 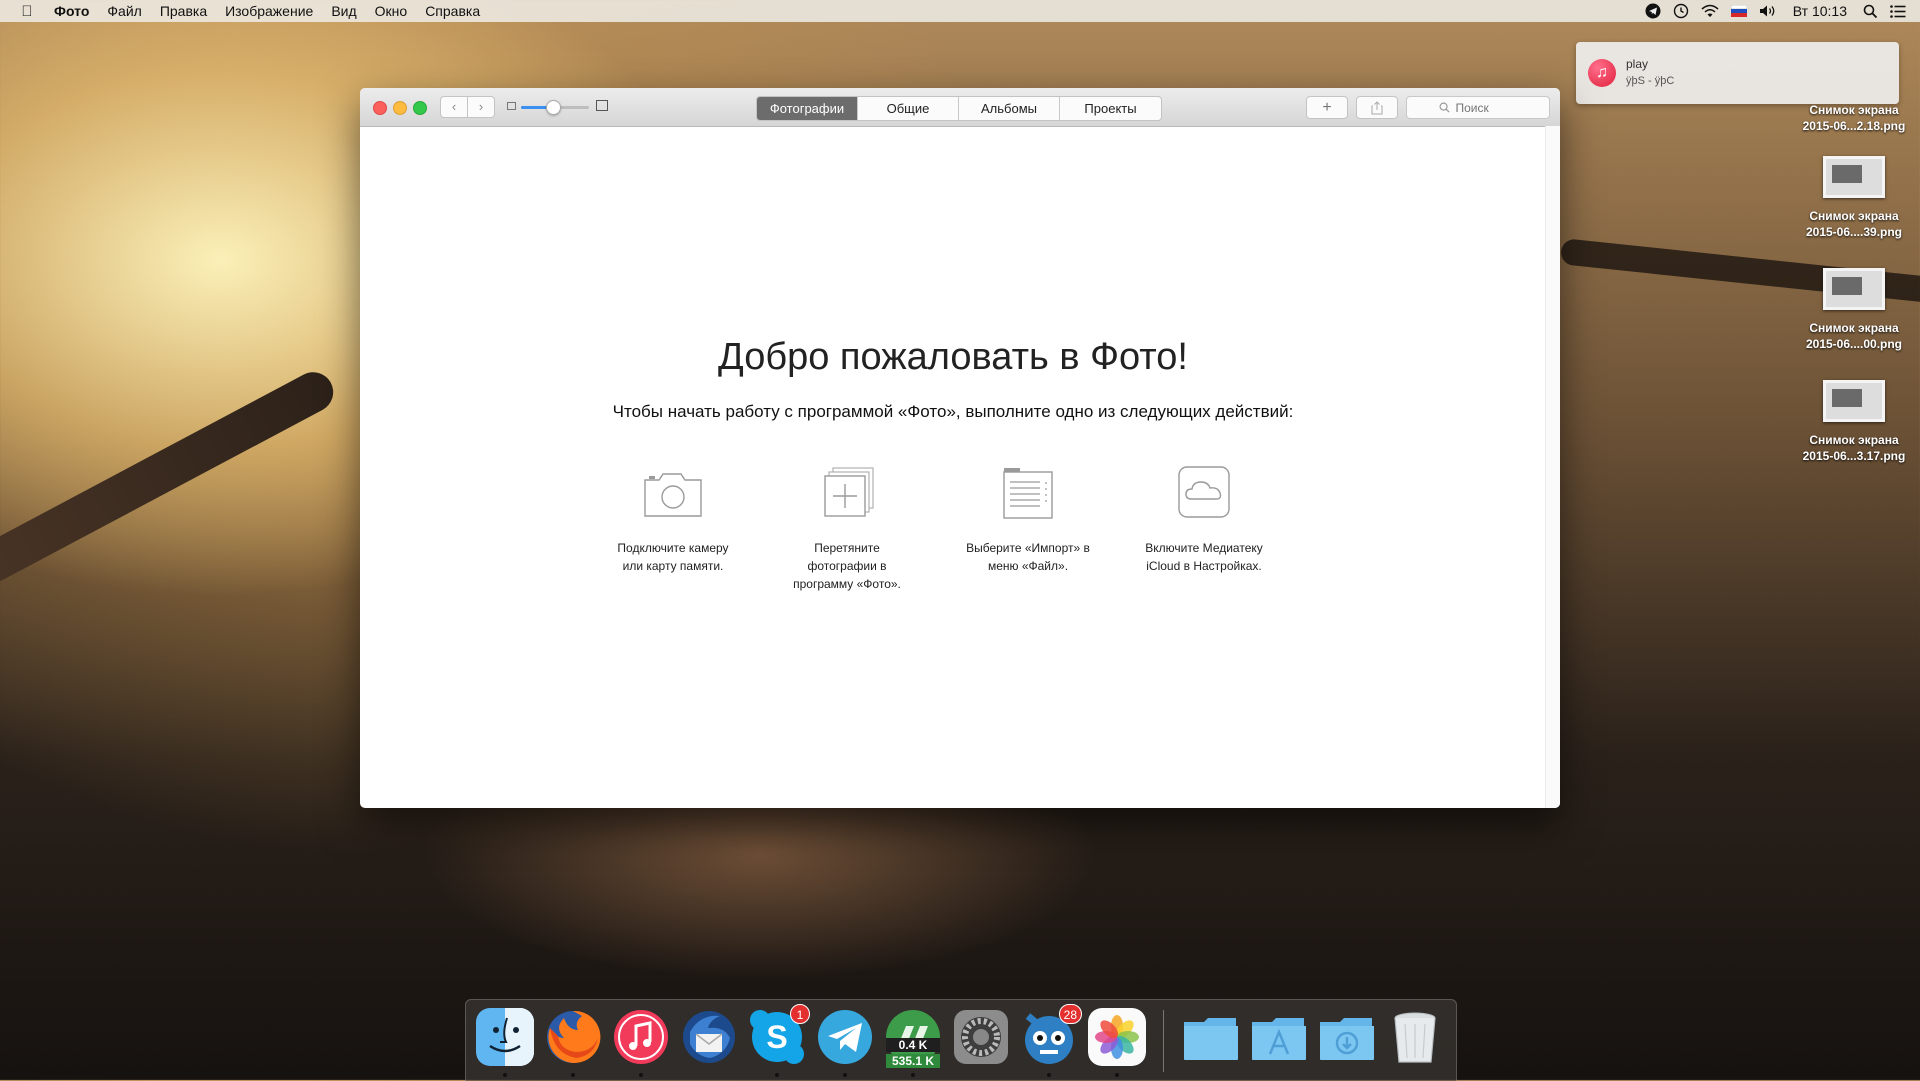 I want to click on plus-icon: +, so click(x=1327, y=107).